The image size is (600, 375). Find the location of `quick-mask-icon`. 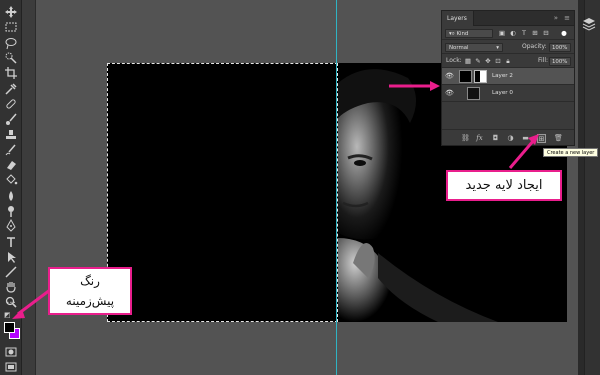

quick-mask-icon is located at coordinates (11, 352).